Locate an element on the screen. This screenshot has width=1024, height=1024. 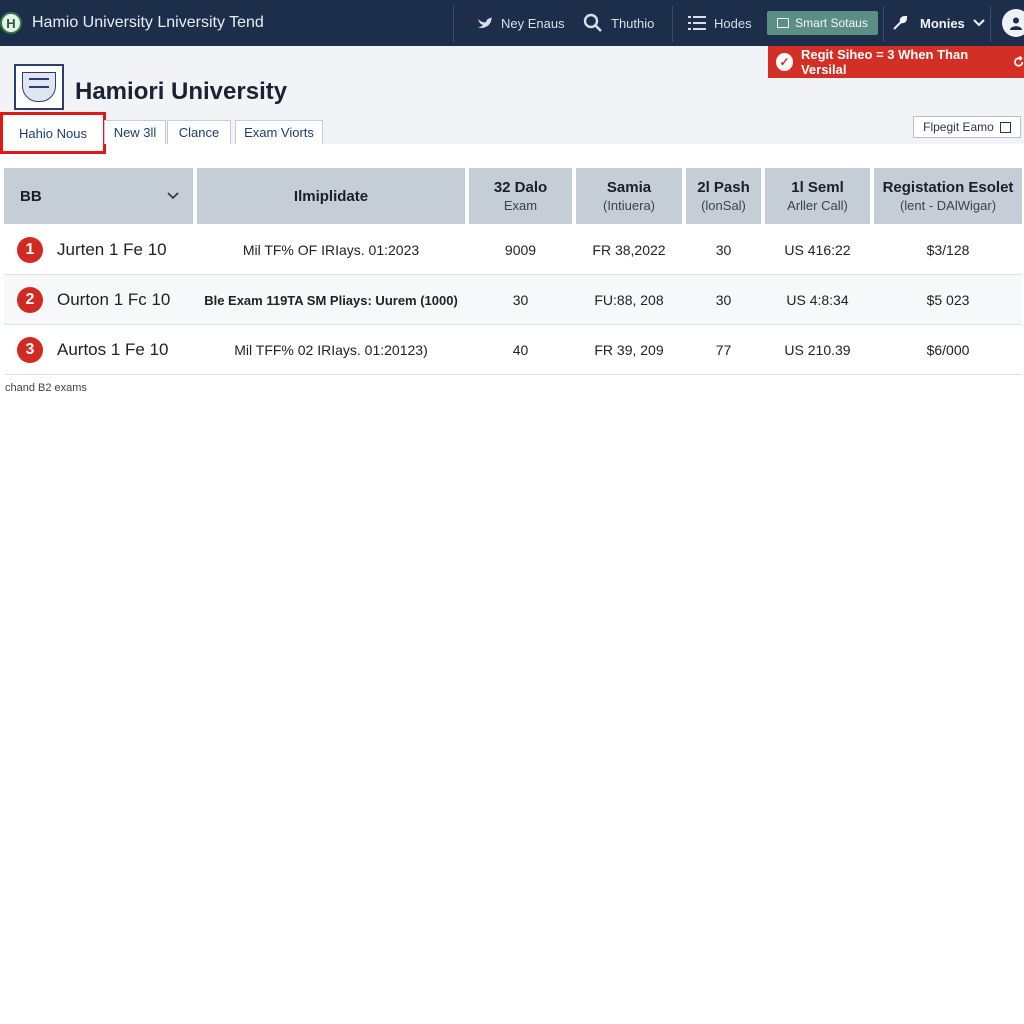
table-footnote: chand B2 exams is located at coordinates (46, 388).